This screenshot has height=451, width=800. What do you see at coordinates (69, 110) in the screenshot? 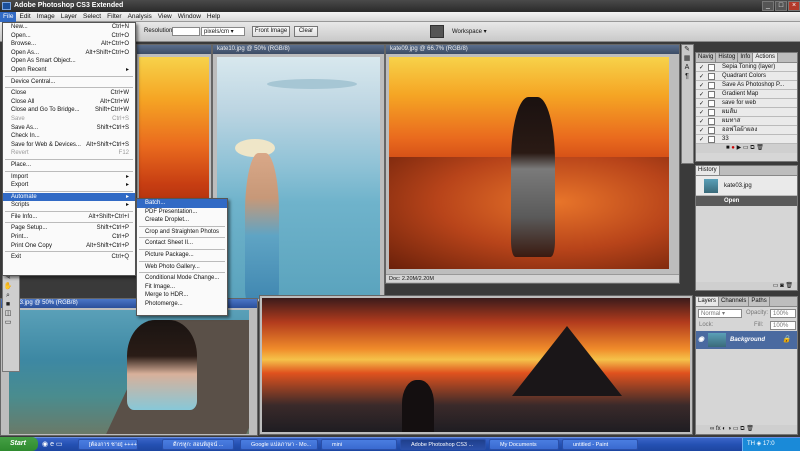
I see `menu-item-close-bridge: Close and Go To Bridge... Shift+Ctrl+W` at bounding box center [69, 110].